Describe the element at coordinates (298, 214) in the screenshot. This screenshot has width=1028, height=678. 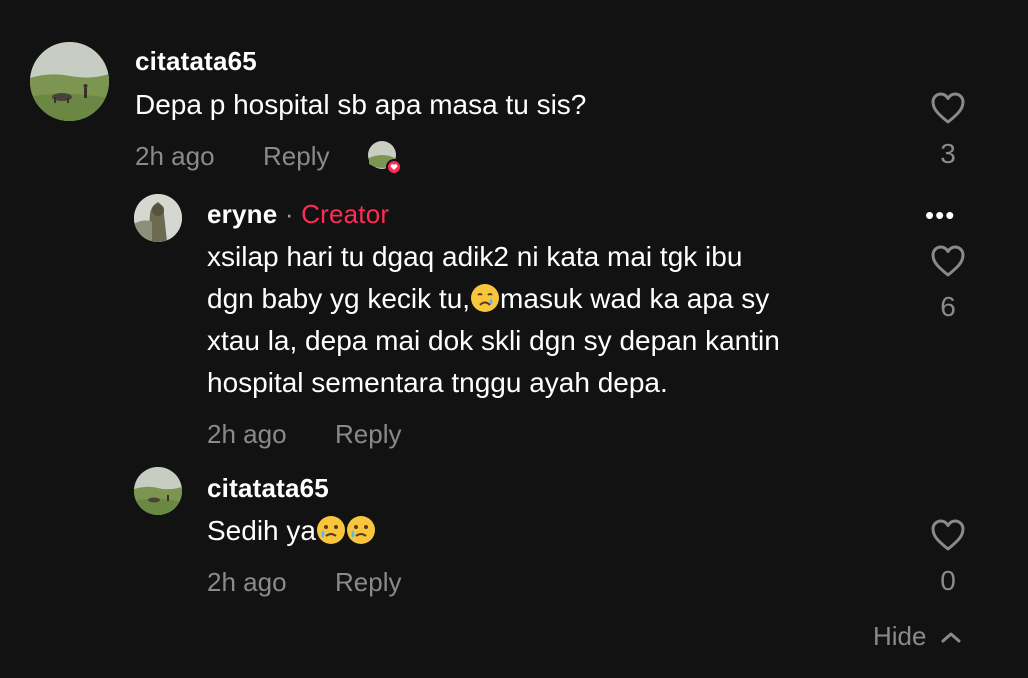
I see `reply-username: eryne · Creator` at that location.